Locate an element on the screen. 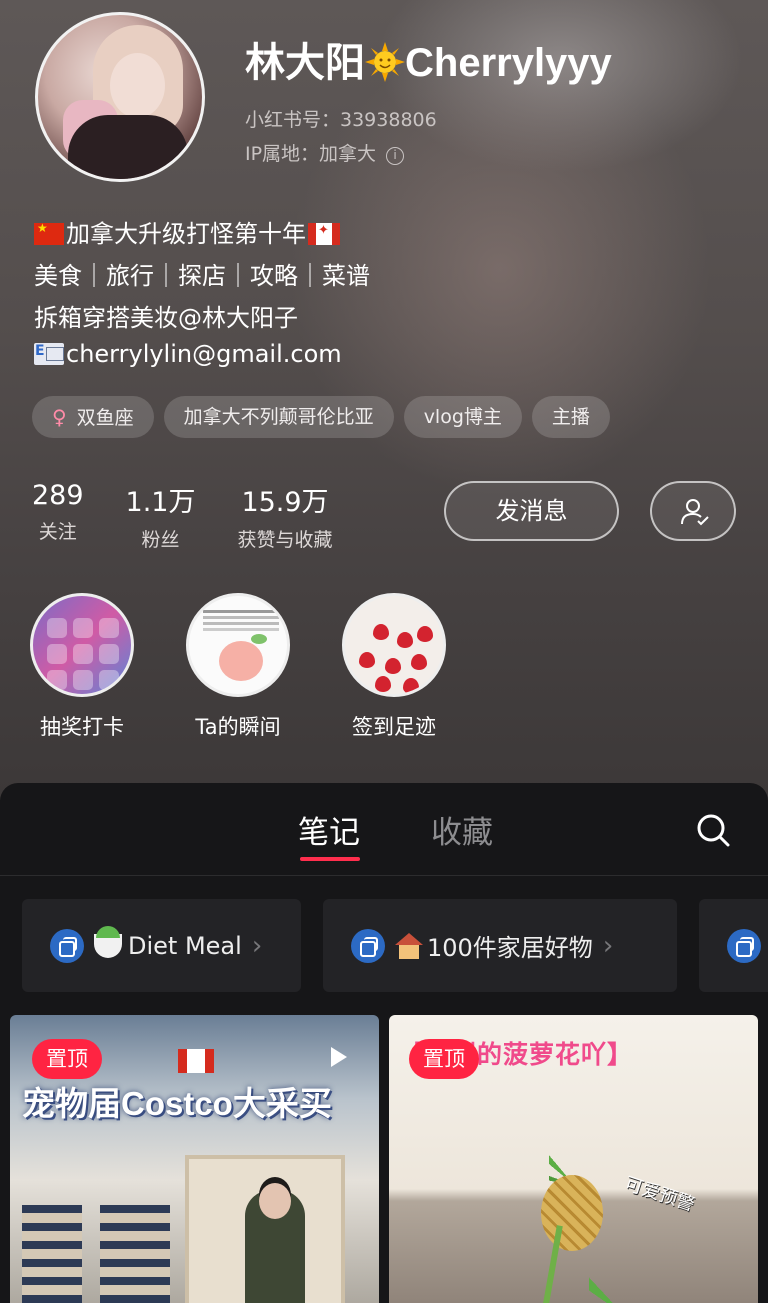  stat-likes: 15.9万 获赞与收藏 is located at coordinates (285, 516).